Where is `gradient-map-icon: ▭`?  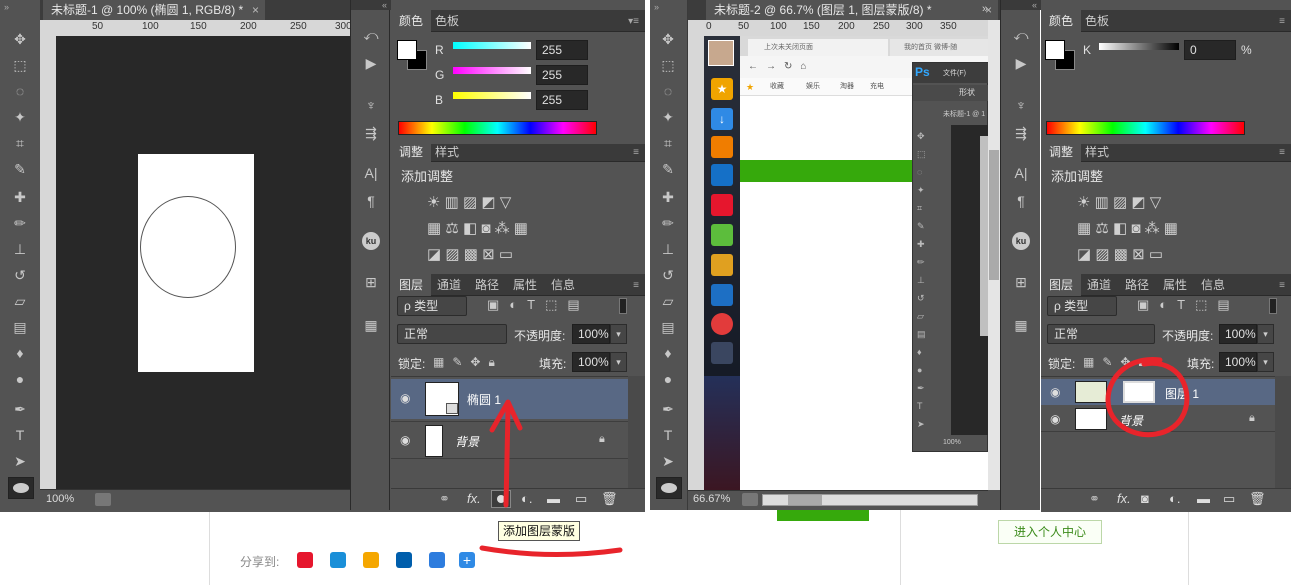
gradient-map-icon: ▭ is located at coordinates (1156, 254).